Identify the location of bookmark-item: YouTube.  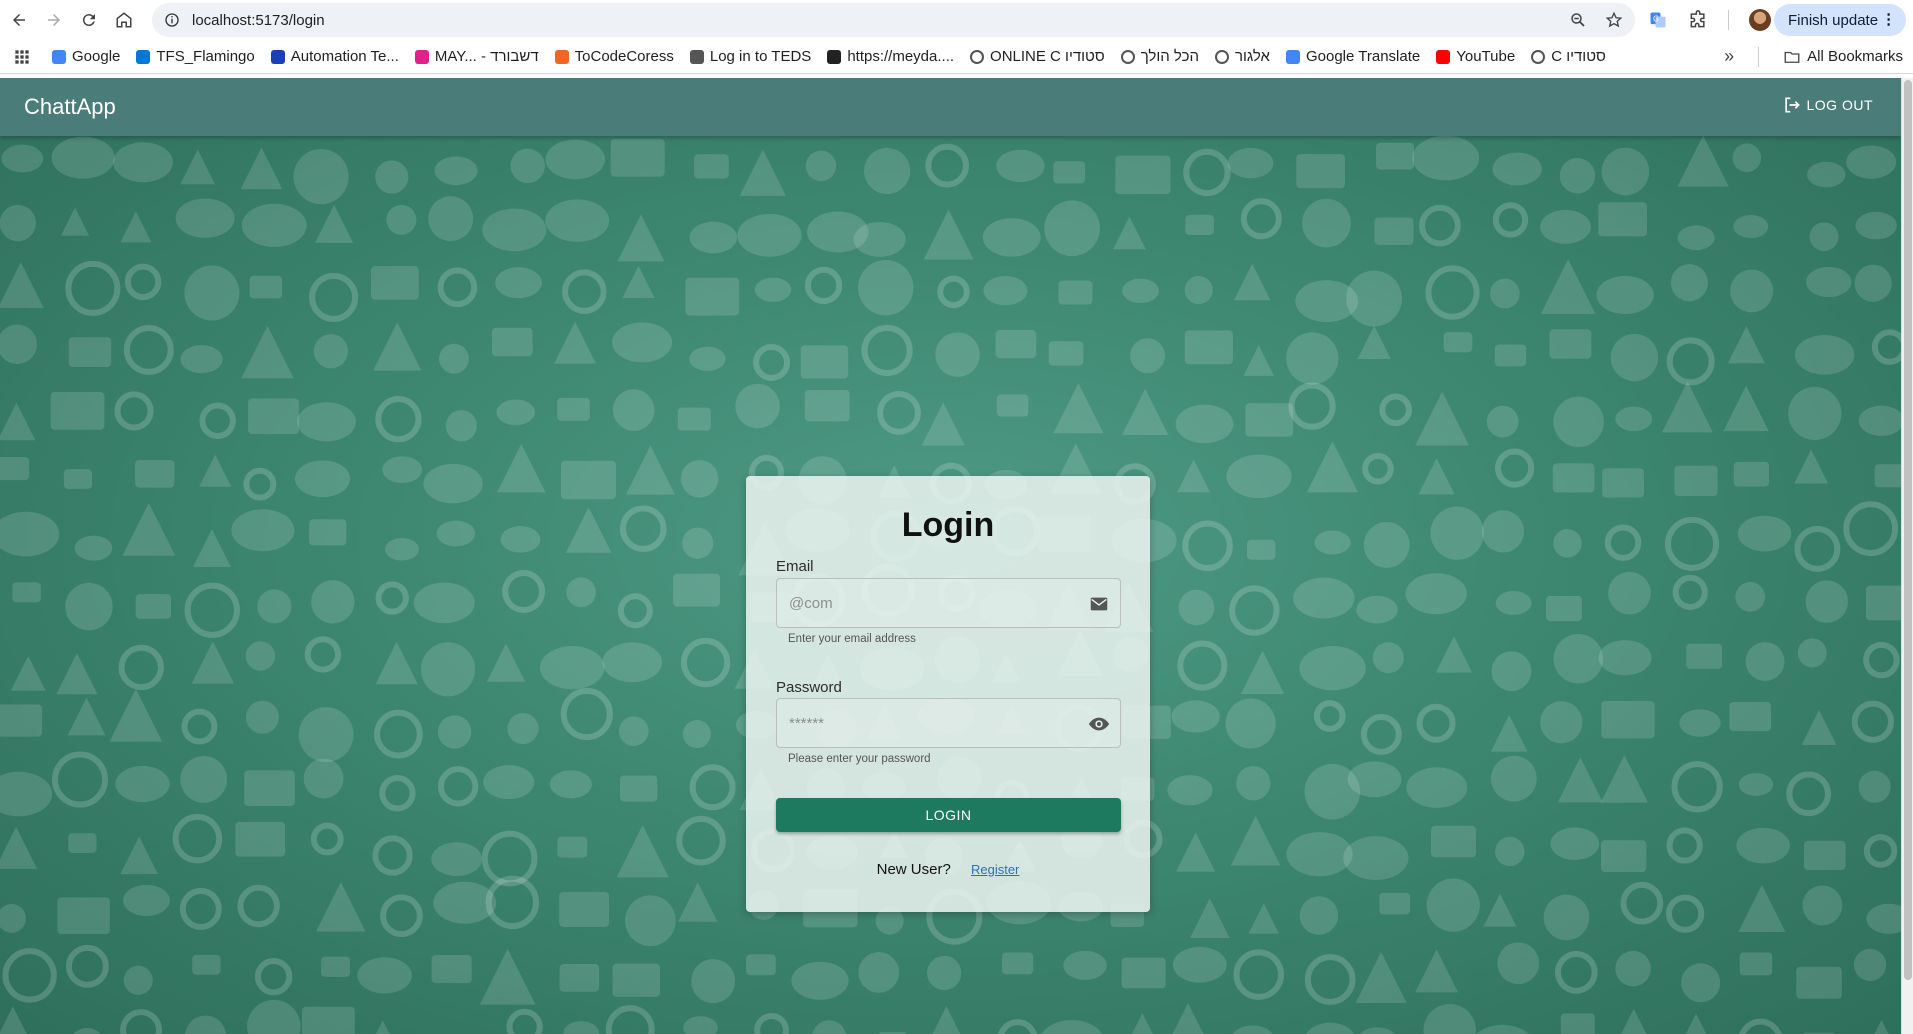
(1475, 56).